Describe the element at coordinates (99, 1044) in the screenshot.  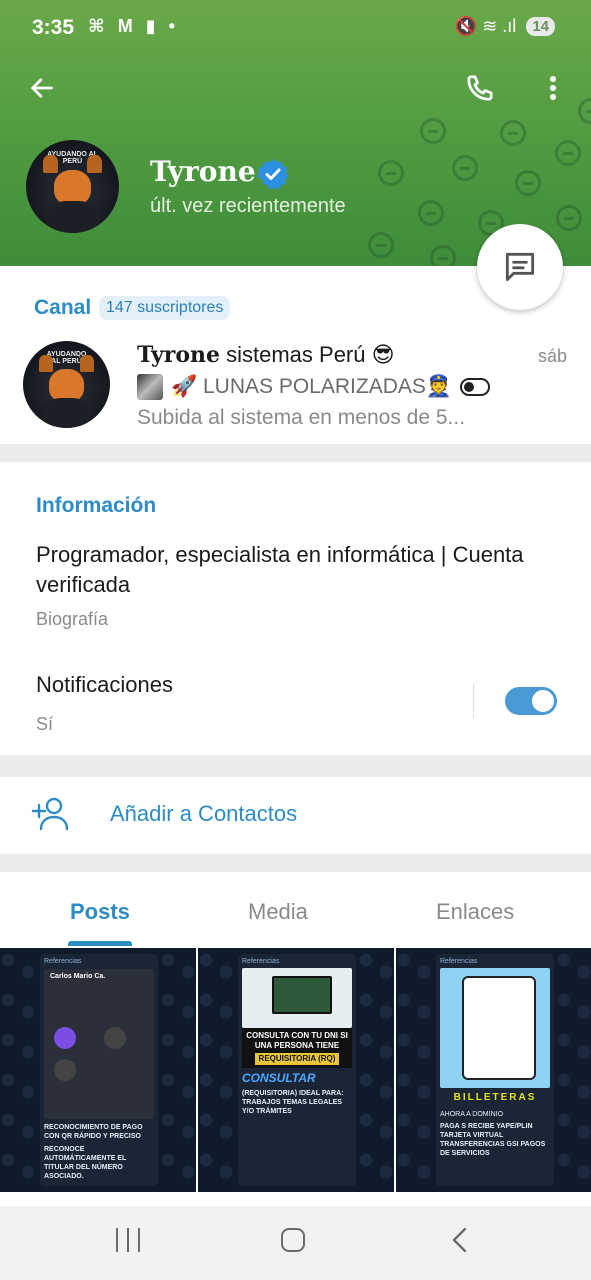
I see `app-screenshot: Carlos Mario Ca.` at that location.